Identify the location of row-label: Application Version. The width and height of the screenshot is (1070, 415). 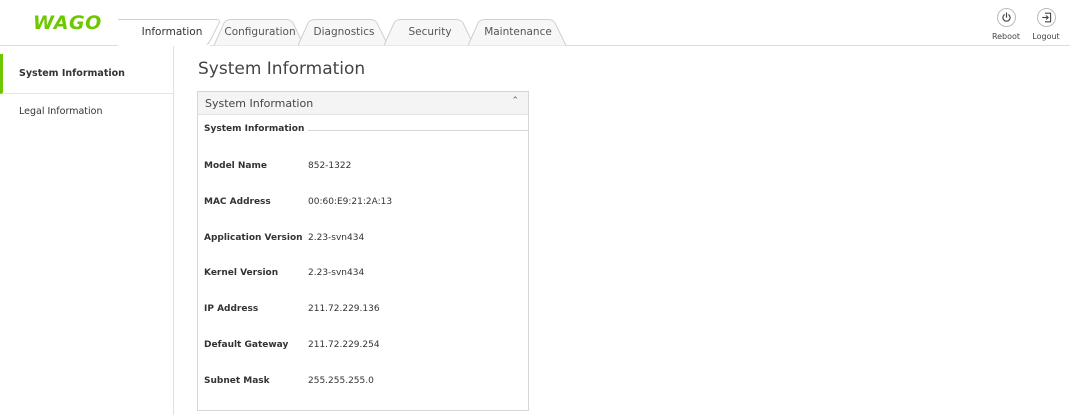
(253, 238).